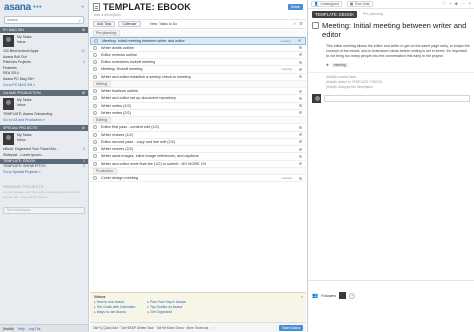 The height and width of the screenshot is (332, 474). I want to click on task-row: Writer revises (1/2), so click(198, 135).